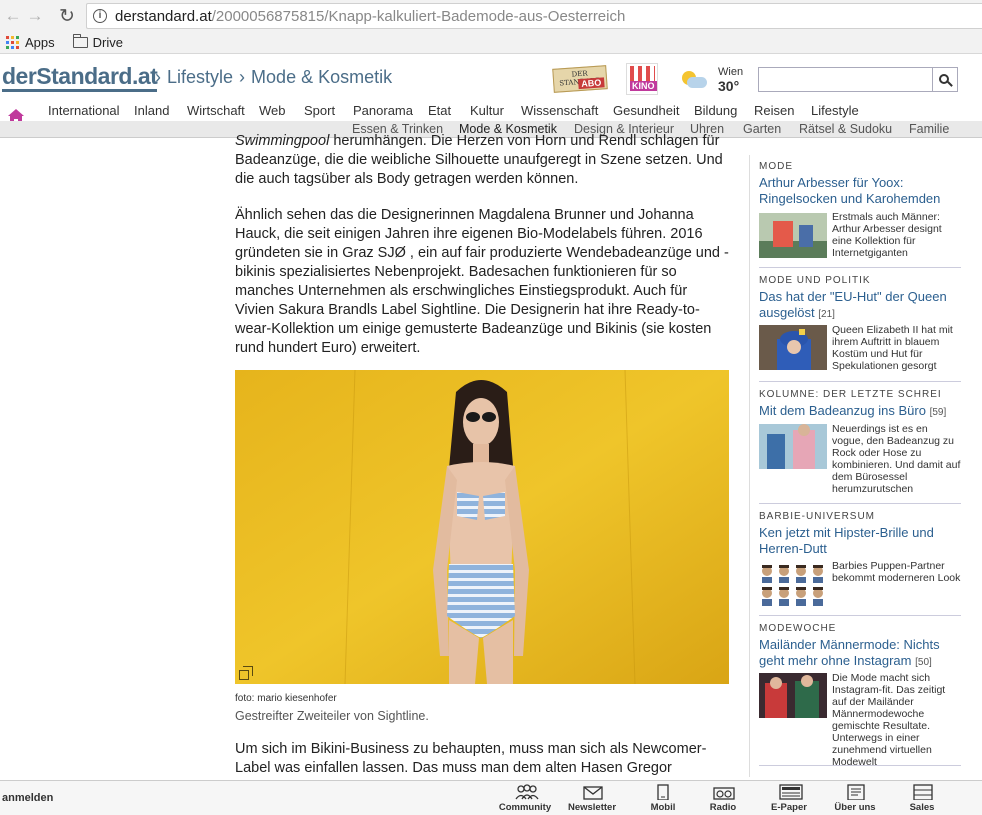 Image resolution: width=982 pixels, height=815 pixels. Describe the element at coordinates (286, 698) in the screenshot. I see `photo-credit: foto: mario kiesenhofer` at that location.